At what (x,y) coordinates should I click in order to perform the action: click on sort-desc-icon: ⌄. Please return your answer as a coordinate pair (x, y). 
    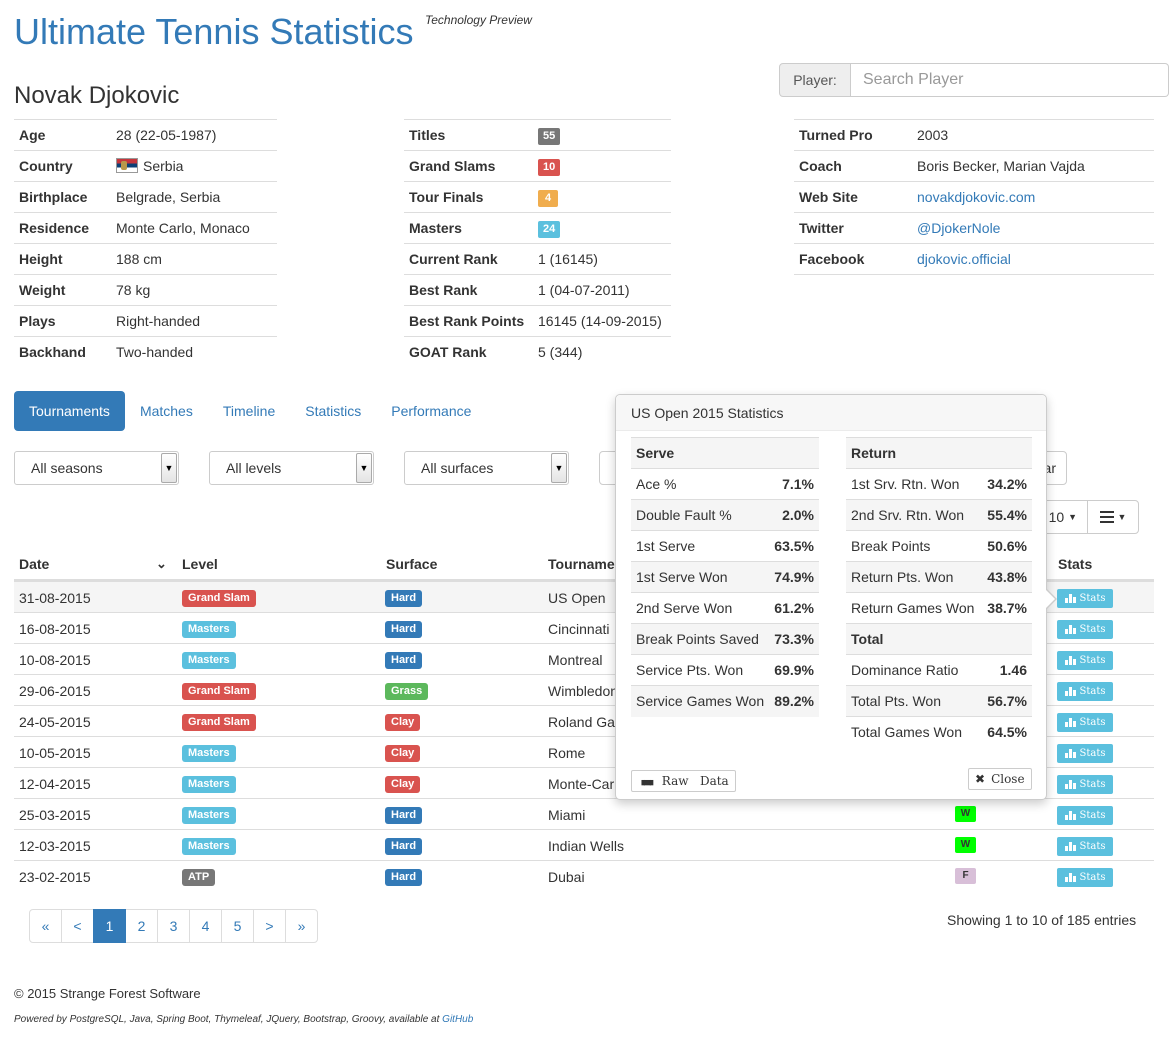
    Looking at the image, I should click on (161, 564).